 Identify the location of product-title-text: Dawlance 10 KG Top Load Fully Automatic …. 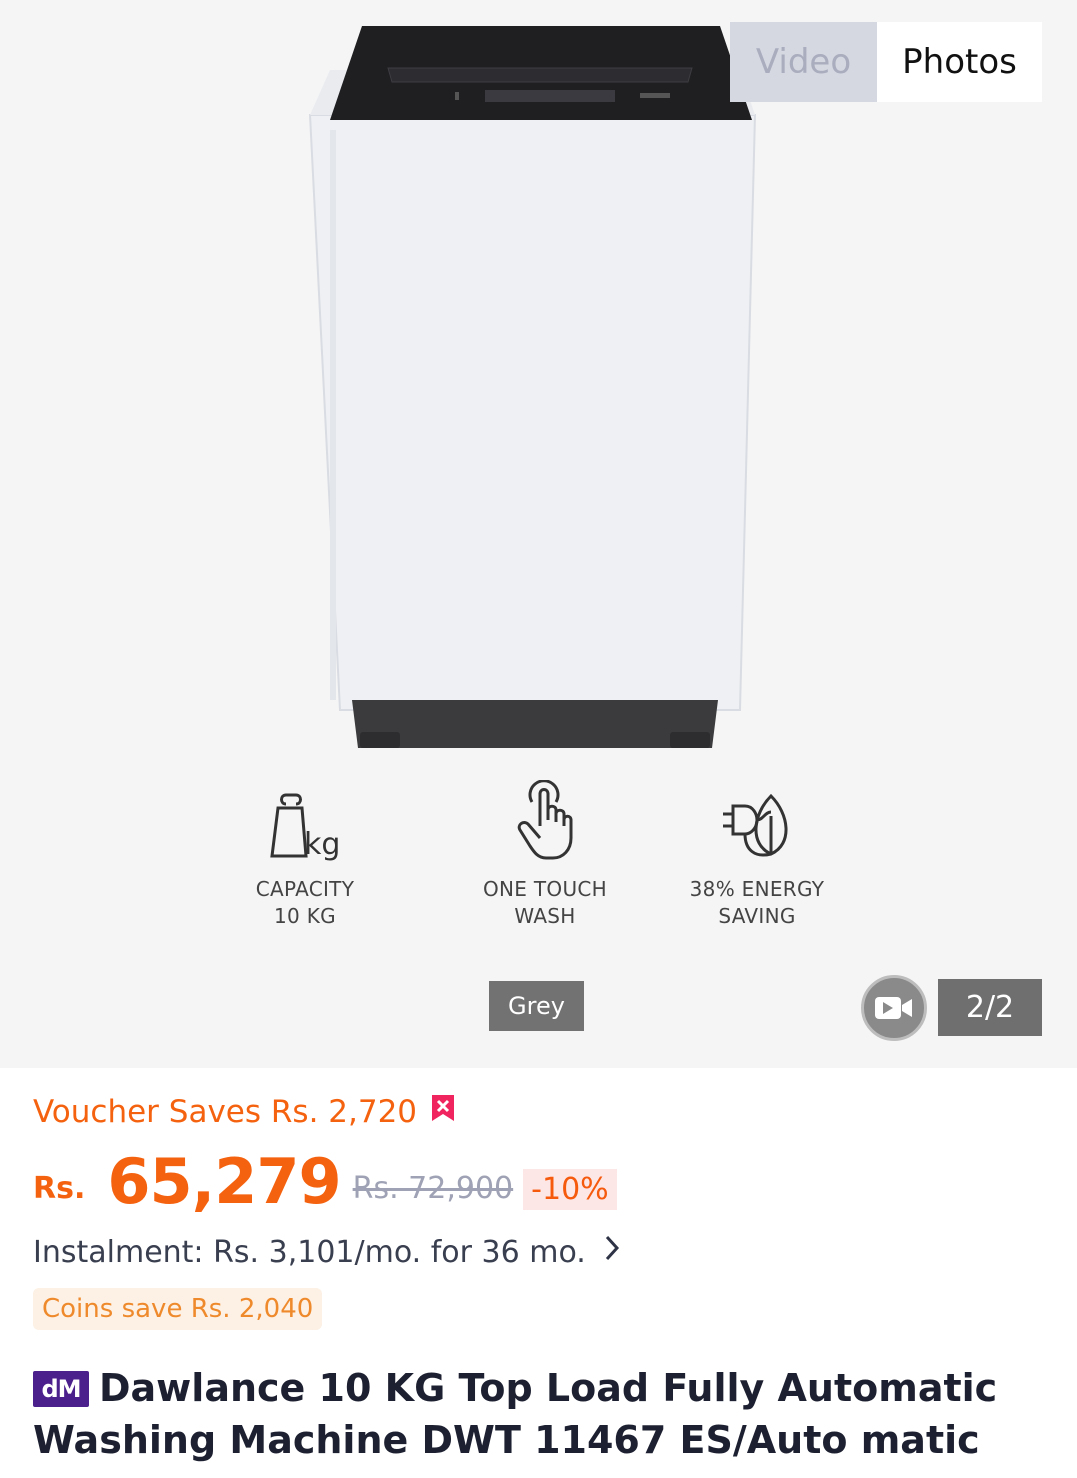
(515, 1414).